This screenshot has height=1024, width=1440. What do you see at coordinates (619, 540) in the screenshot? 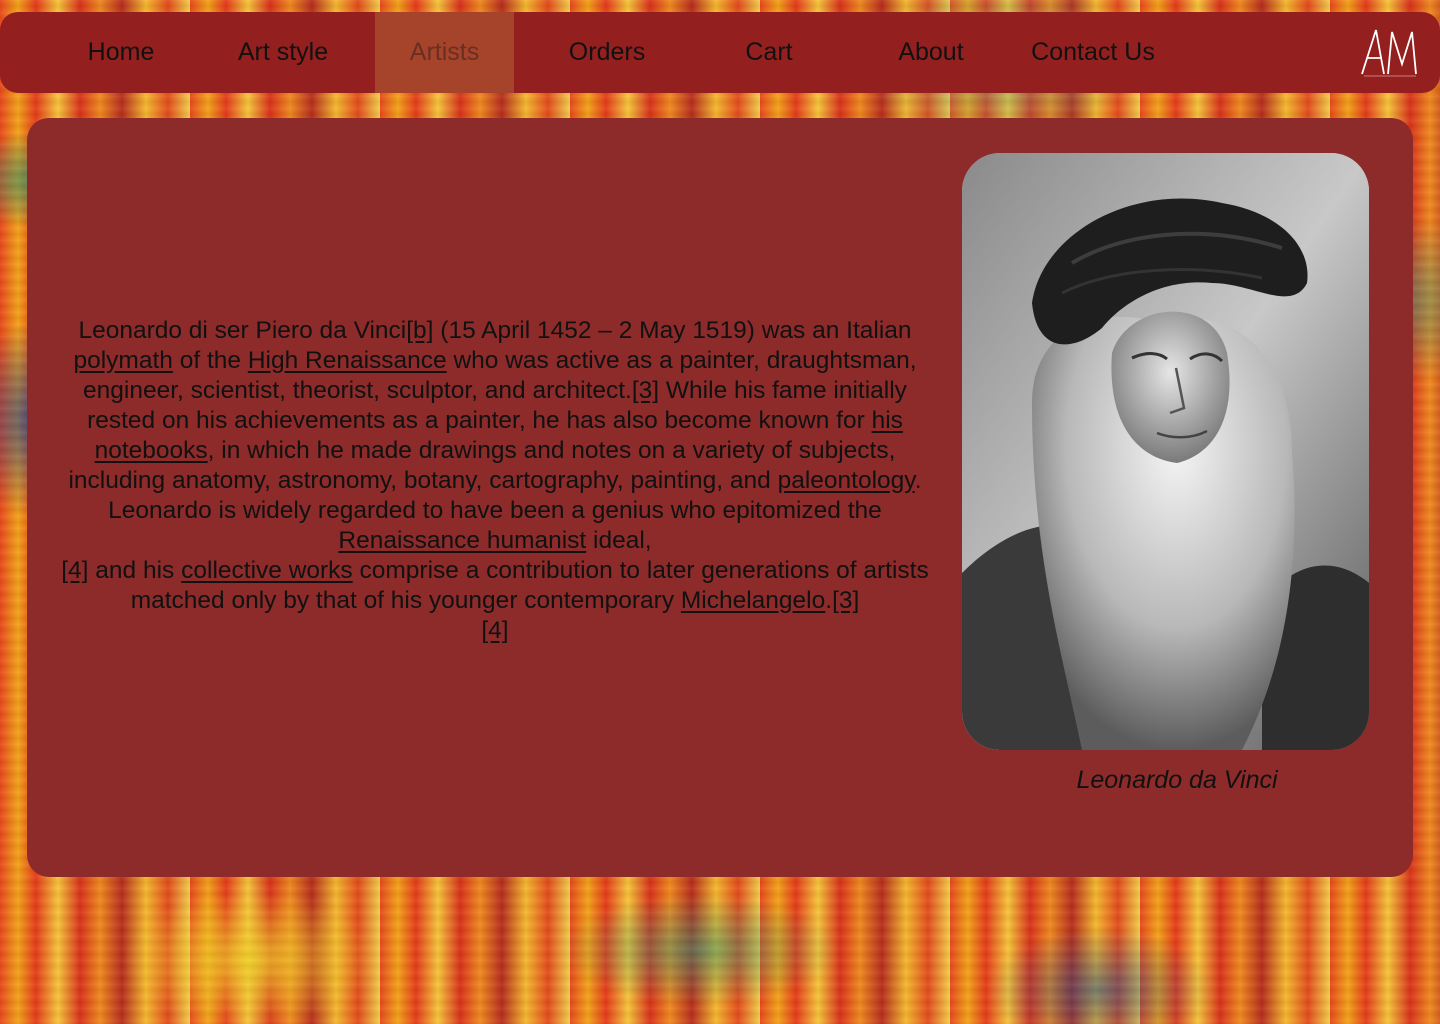
I see `bio-text: ideal,` at bounding box center [619, 540].